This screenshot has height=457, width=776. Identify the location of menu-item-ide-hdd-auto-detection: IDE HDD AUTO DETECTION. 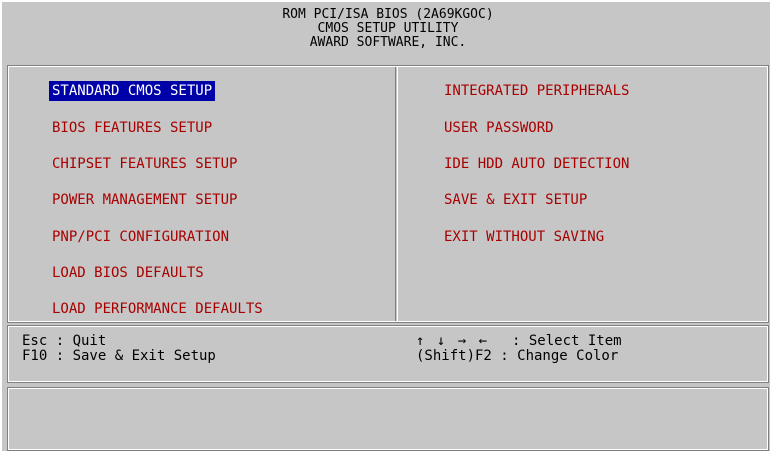
(536, 164).